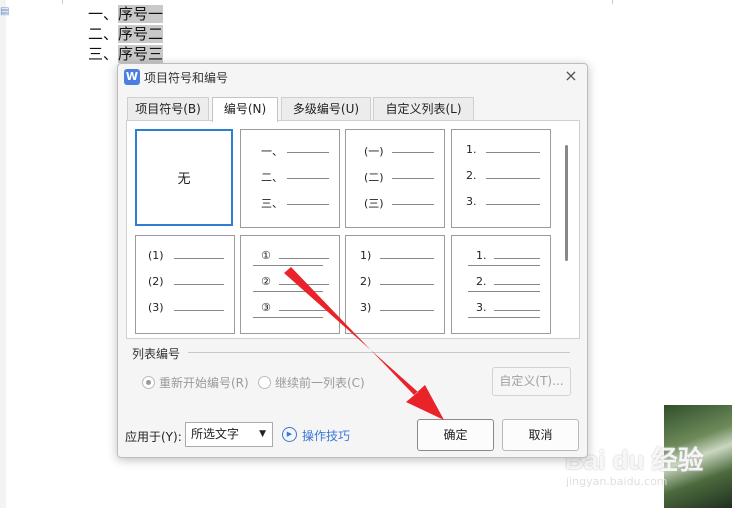 This screenshot has width=732, height=508. Describe the element at coordinates (168, 108) in the screenshot. I see `tab-bullets: 项目符号(B)` at that location.